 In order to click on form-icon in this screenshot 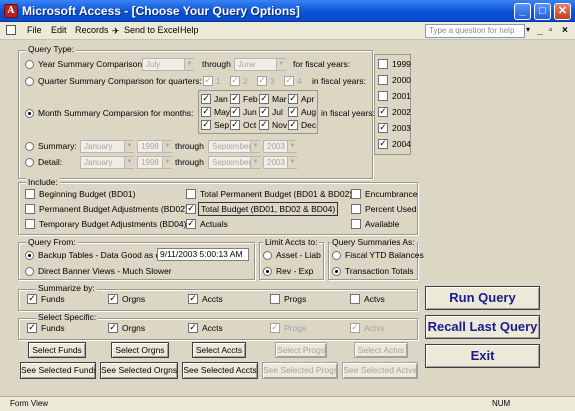, I will do `click(11, 30)`.